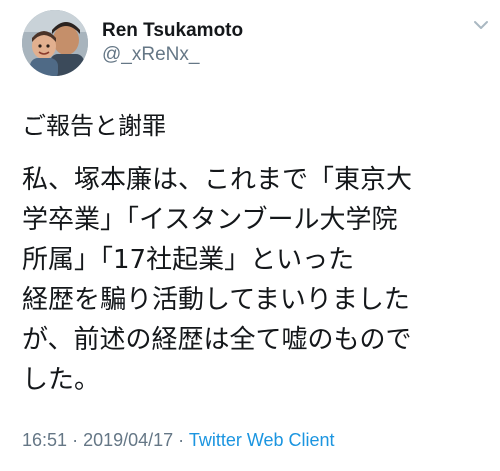 Image resolution: width=500 pixels, height=471 pixels. I want to click on tweet-footer: 16:51 · 2019/04/17 · Twitter Web Client, so click(178, 440).